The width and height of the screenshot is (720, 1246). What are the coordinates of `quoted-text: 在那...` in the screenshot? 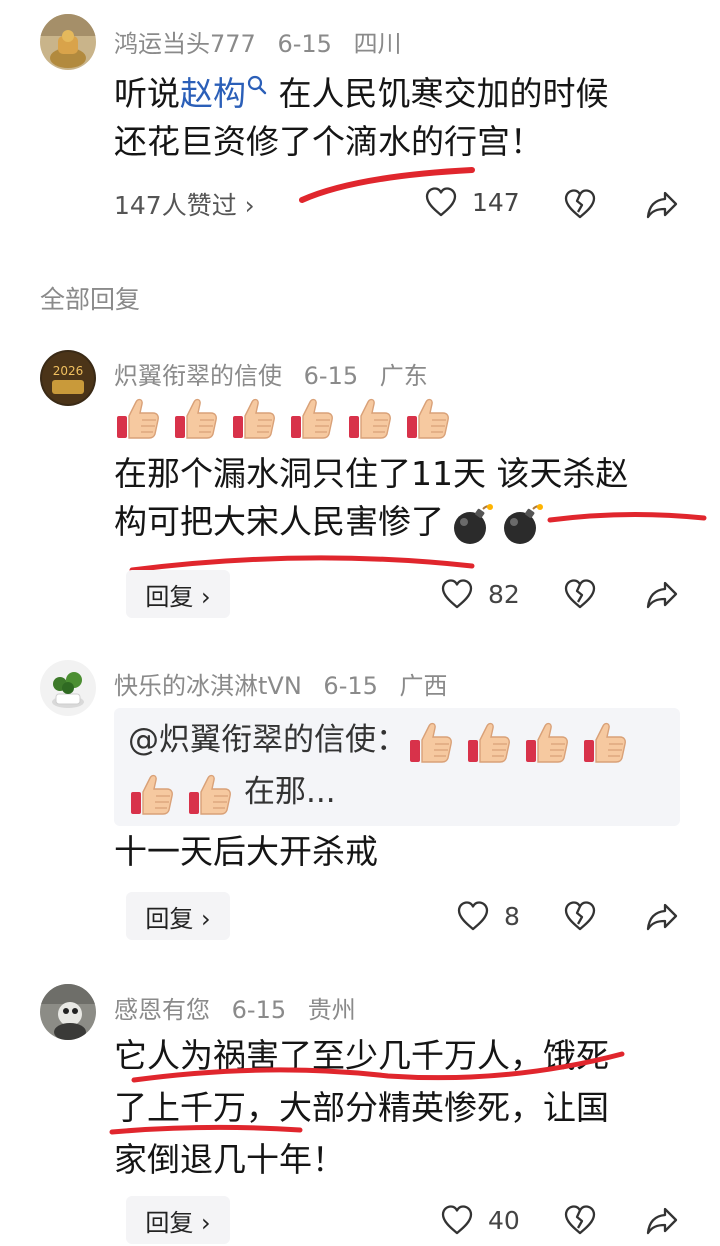 It's located at (290, 792).